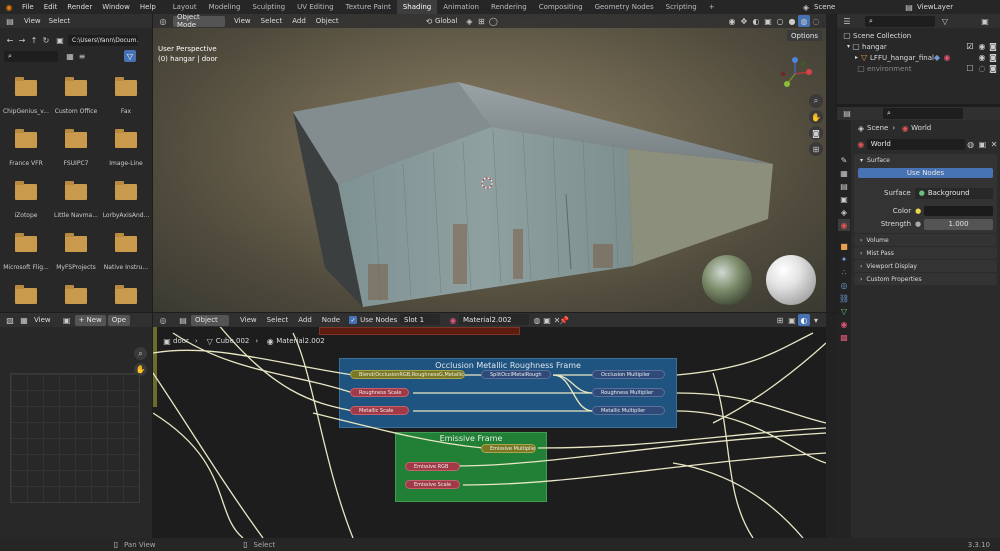 Image resolution: width=1000 pixels, height=551 pixels. Describe the element at coordinates (795, 74) in the screenshot. I see `navigation-gizmo` at that location.